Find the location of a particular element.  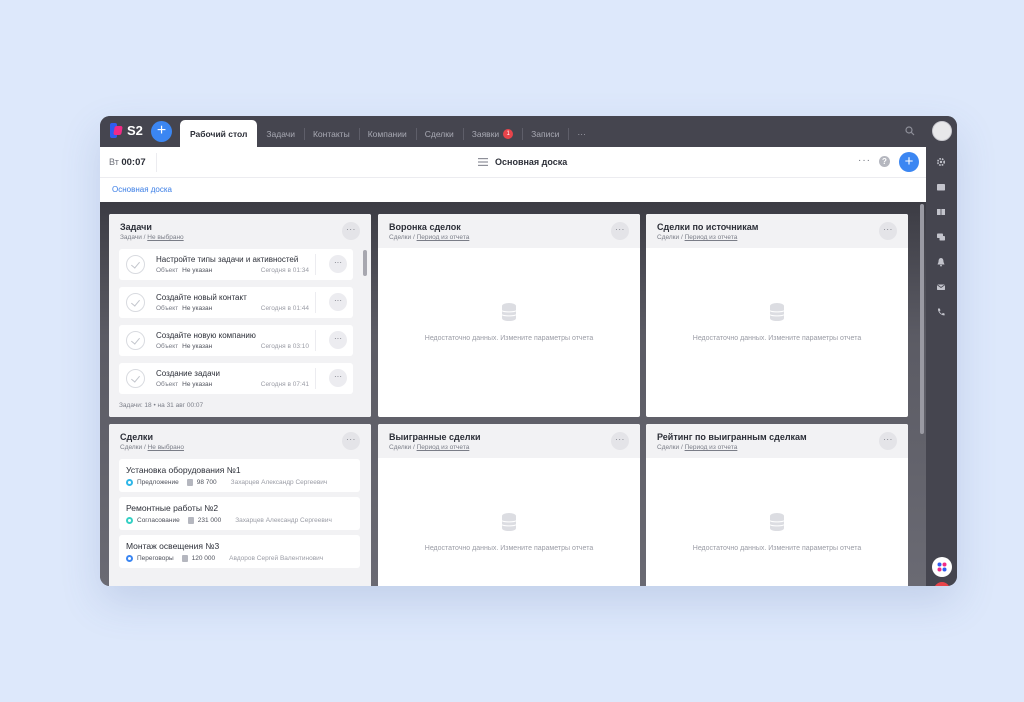

help-icon: ? is located at coordinates (884, 161).